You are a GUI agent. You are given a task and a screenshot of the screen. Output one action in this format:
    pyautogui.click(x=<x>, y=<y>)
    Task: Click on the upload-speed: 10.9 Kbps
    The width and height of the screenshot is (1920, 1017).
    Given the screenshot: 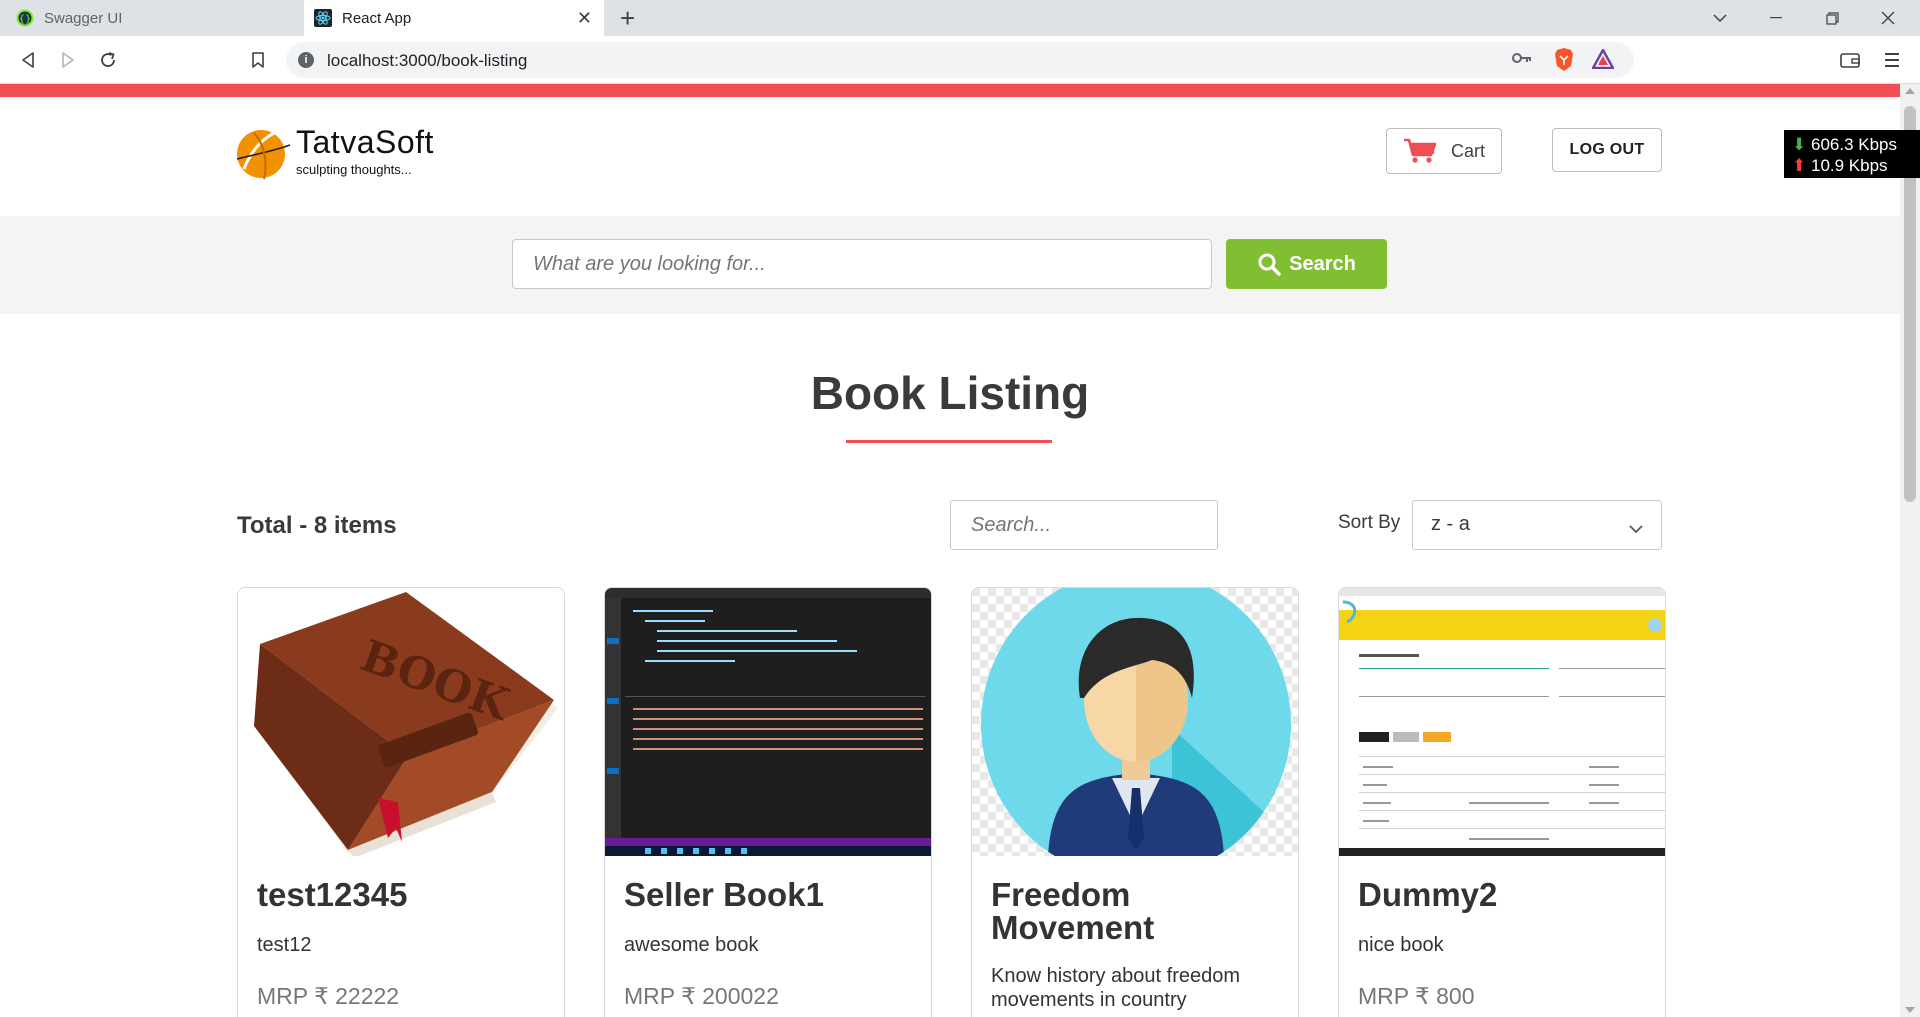 What is the action you would take?
    pyautogui.click(x=1849, y=165)
    